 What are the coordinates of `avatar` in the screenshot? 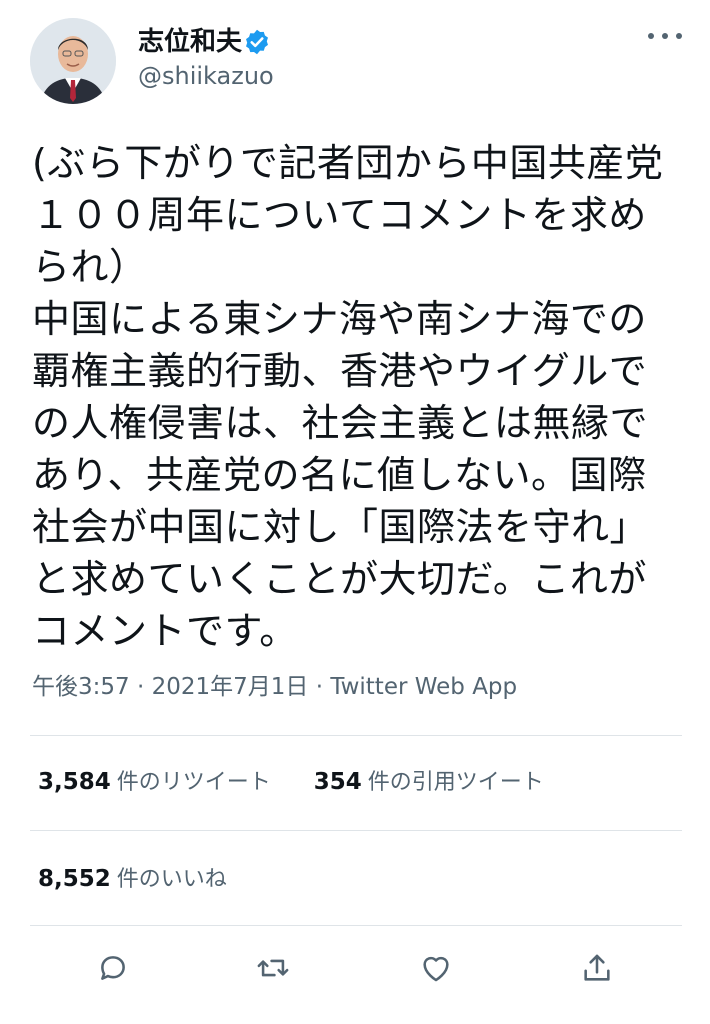 It's located at (73, 61).